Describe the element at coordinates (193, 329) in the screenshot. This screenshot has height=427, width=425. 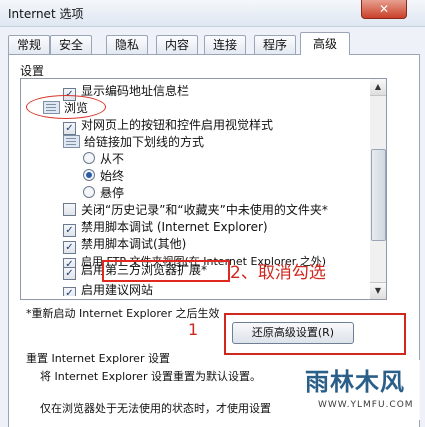
I see `annotation-step1: 1` at that location.